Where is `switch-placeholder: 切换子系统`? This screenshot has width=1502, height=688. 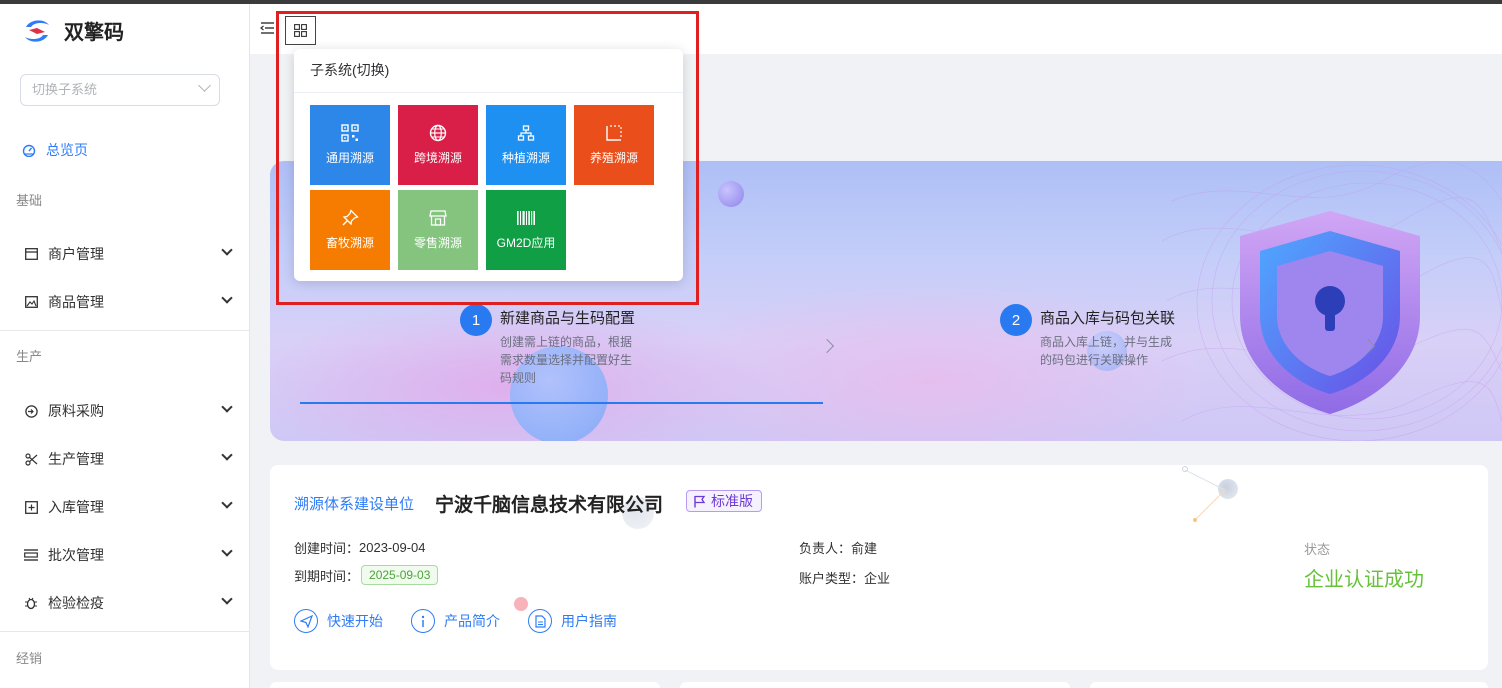
switch-placeholder: 切换子系统 is located at coordinates (65, 89).